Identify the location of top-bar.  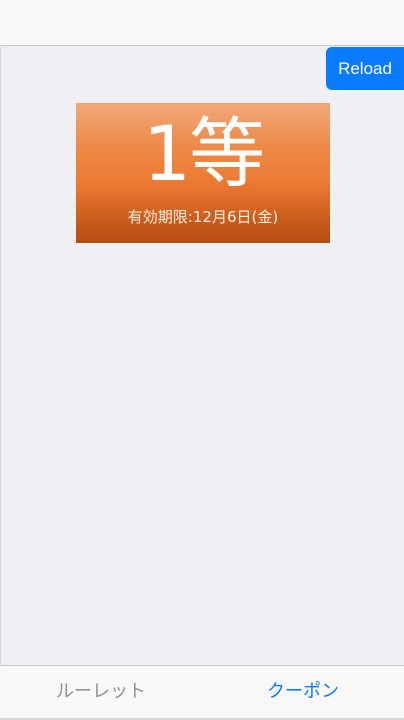
(202, 23).